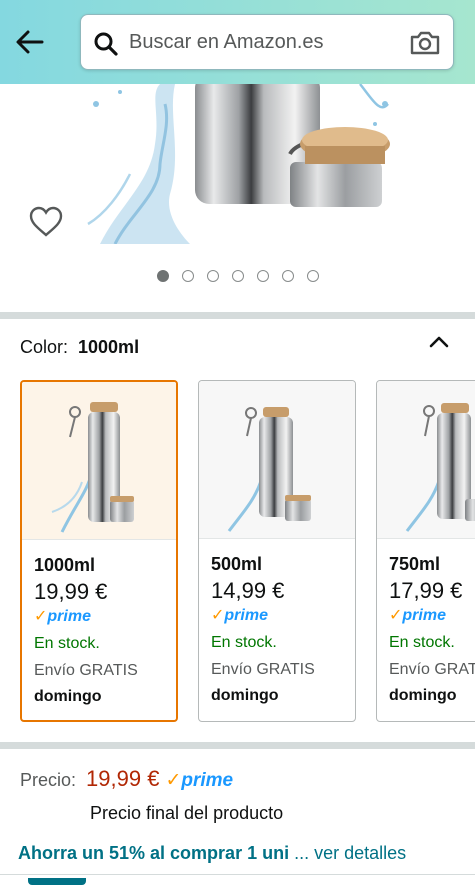 This screenshot has height=885, width=475. What do you see at coordinates (415, 564) in the screenshot?
I see `variant-size: 750ml` at bounding box center [415, 564].